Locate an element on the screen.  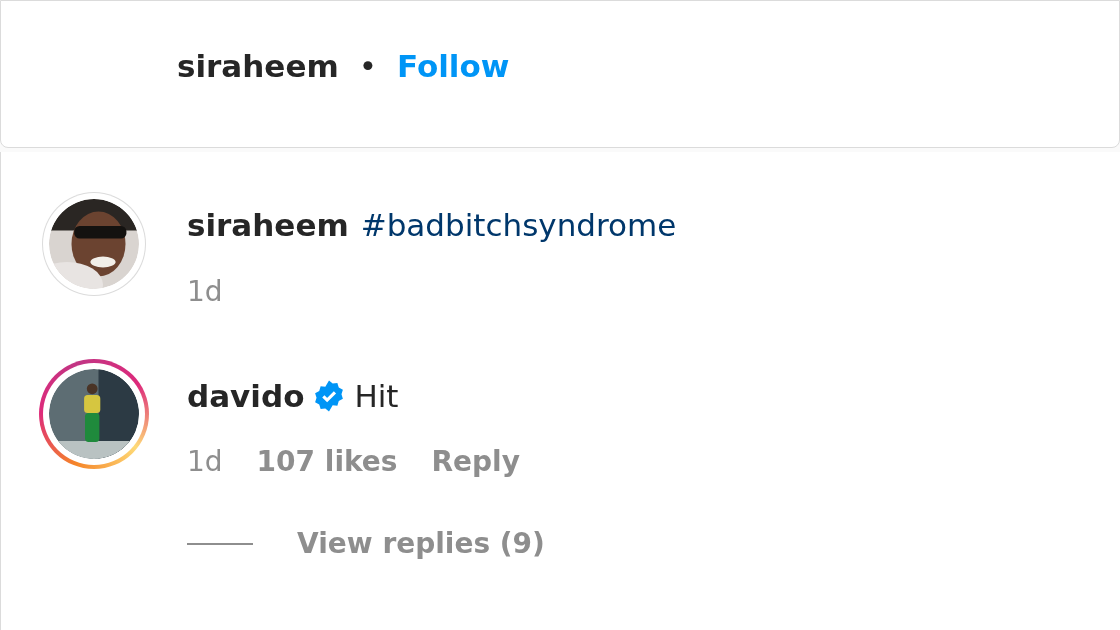
hashtag-link: #badbitchsyndrome is located at coordinates (518, 225).